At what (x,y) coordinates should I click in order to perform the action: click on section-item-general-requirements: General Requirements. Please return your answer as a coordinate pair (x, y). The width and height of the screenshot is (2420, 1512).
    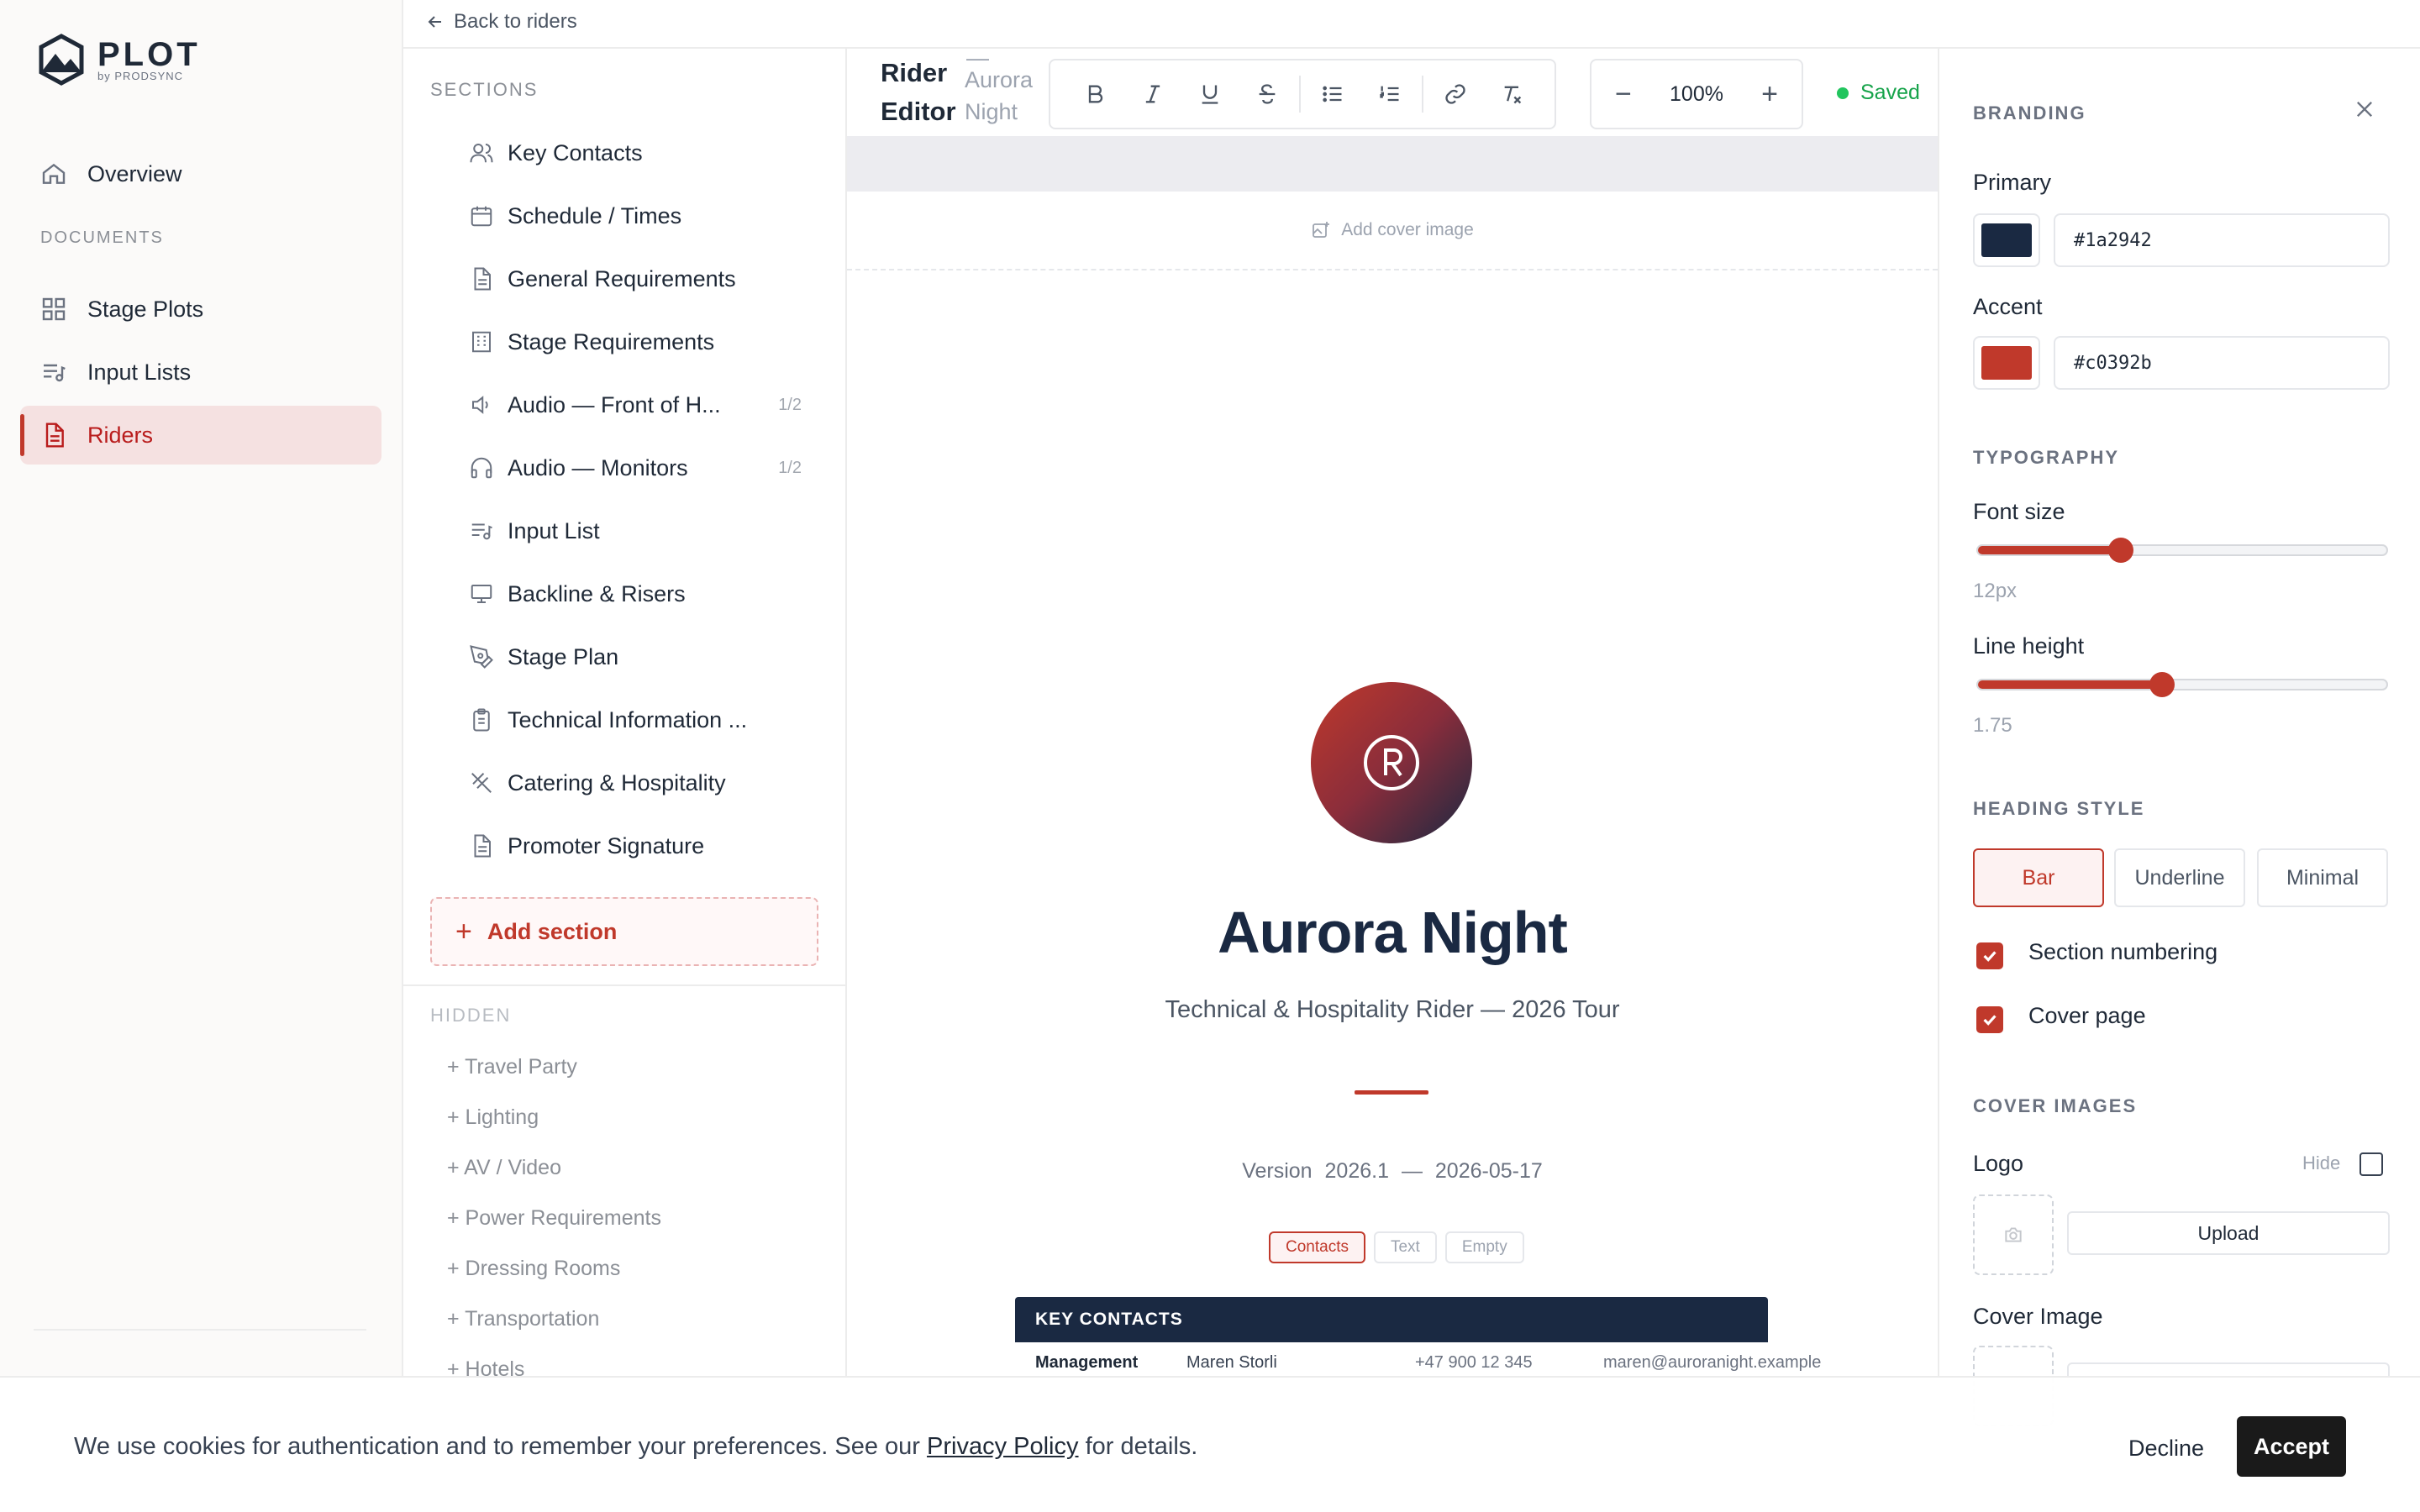
    Looking at the image, I should click on (645, 278).